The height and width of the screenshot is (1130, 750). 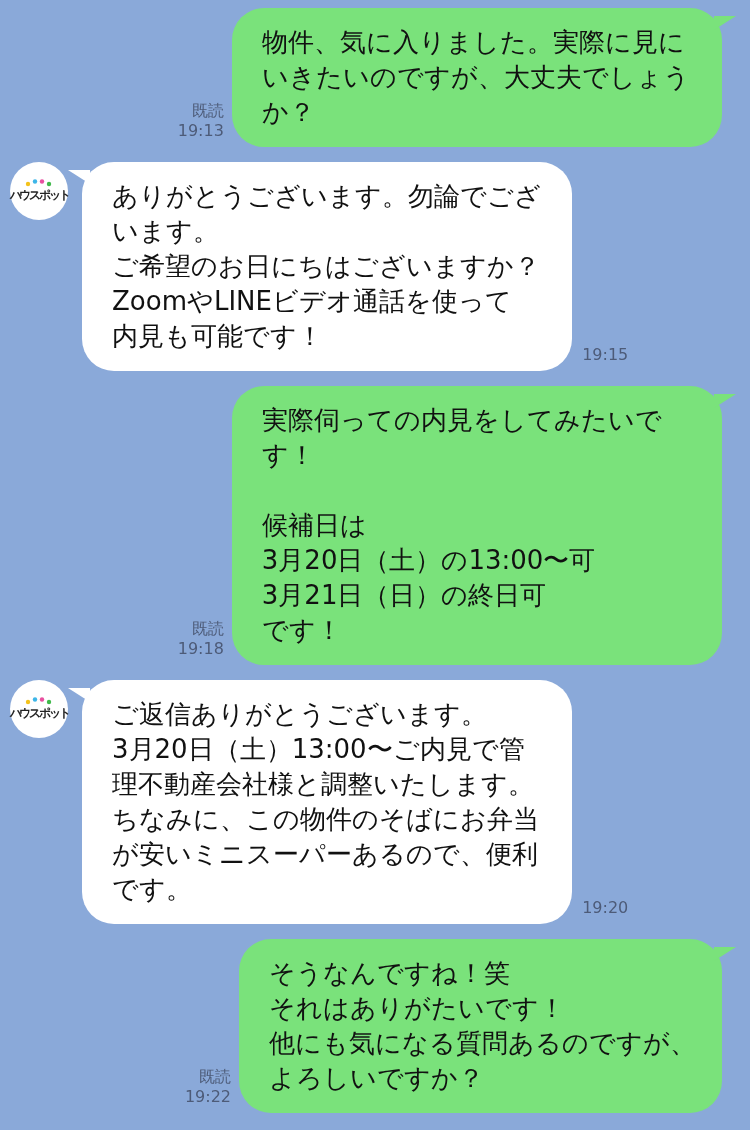 I want to click on time-label: 19:15, so click(x=605, y=355).